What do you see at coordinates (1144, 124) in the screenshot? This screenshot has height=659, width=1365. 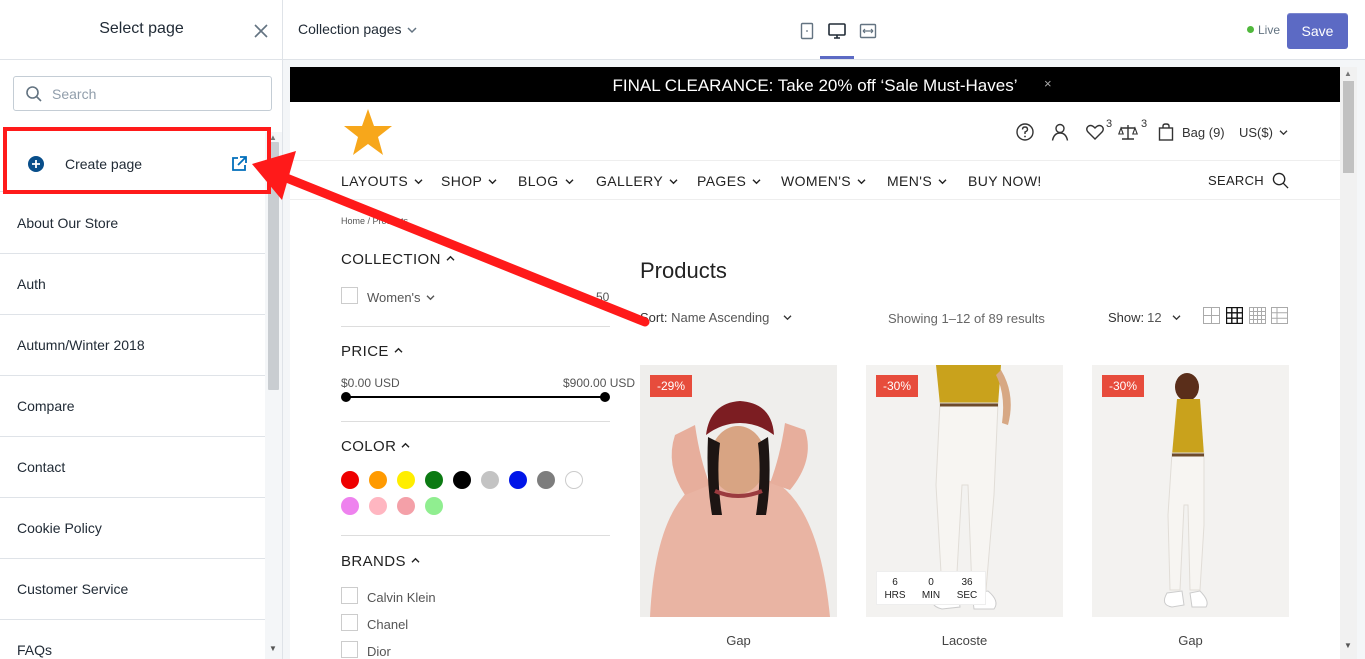 I see `compare-count-badge: 3` at bounding box center [1144, 124].